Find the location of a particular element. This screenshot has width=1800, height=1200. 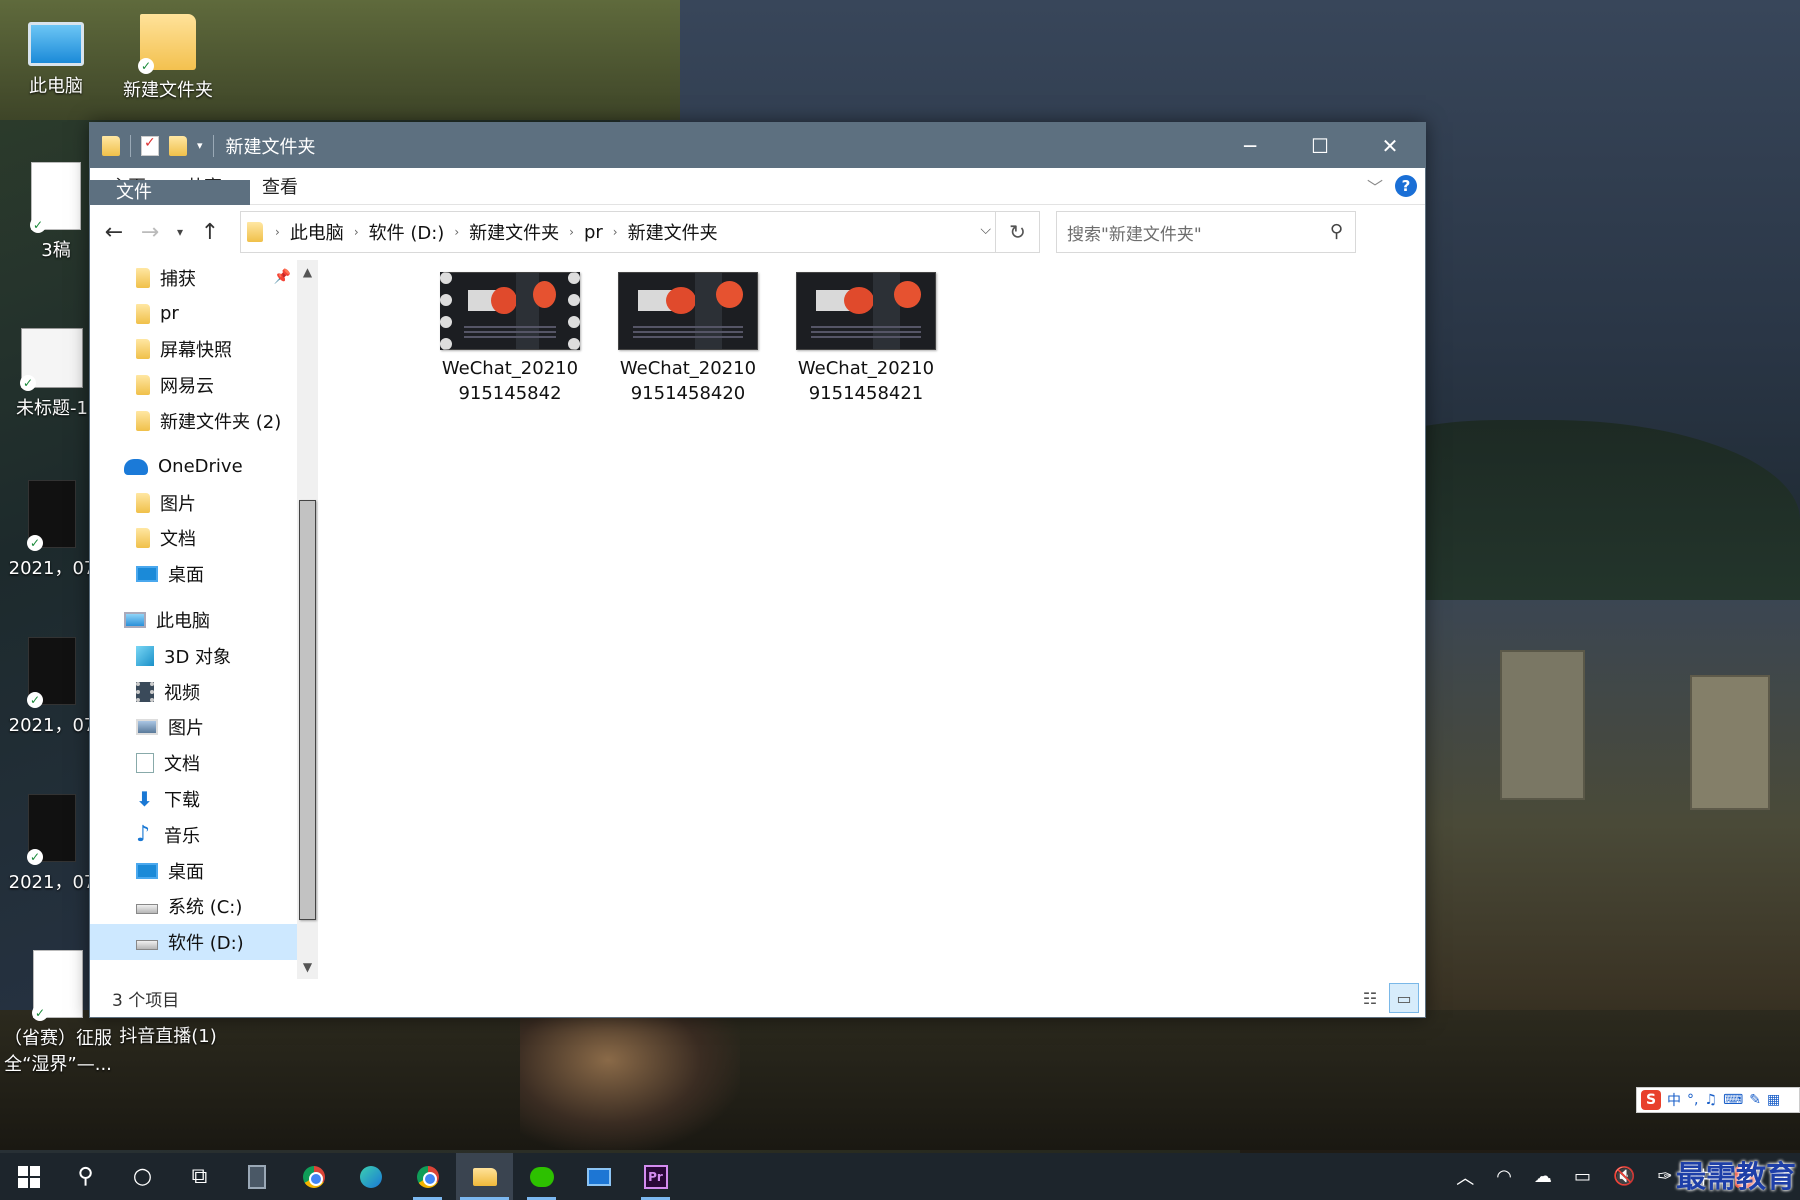

address-bar: › 此电脑 › 软件 (D:) › 新建文件夹 › pr › 新建文件夹 ⌵ ↻ is located at coordinates (640, 232).